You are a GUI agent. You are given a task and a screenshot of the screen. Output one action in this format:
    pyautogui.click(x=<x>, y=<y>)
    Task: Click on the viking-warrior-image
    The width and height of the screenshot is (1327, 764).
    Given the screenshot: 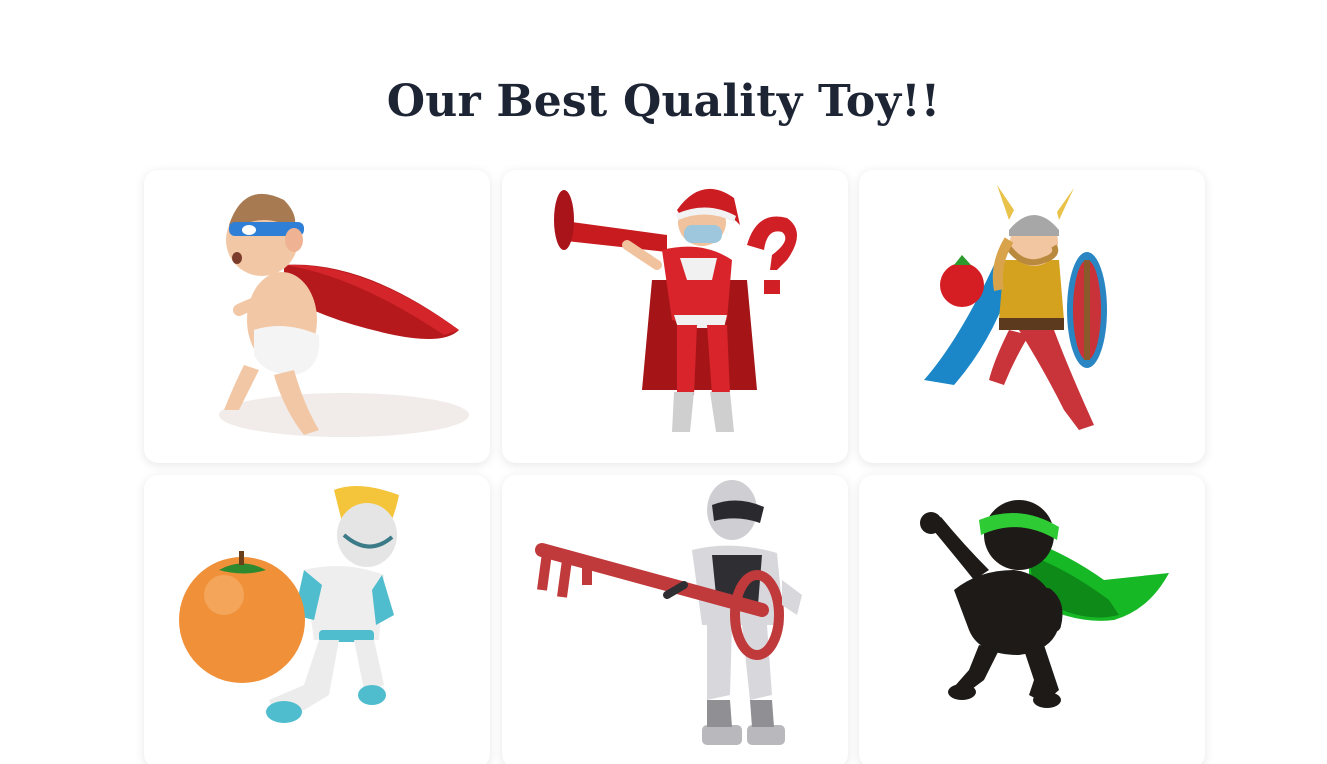 What is the action you would take?
    pyautogui.click(x=1015, y=307)
    